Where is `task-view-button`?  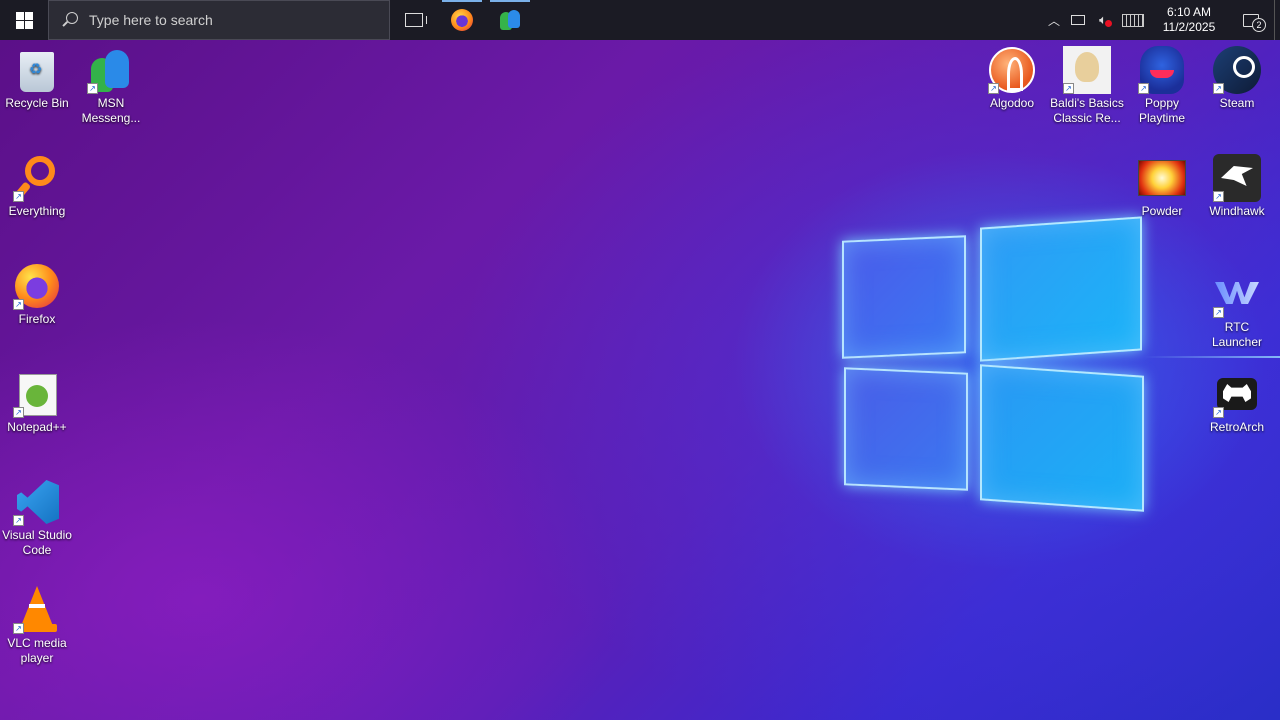 task-view-button is located at coordinates (414, 20).